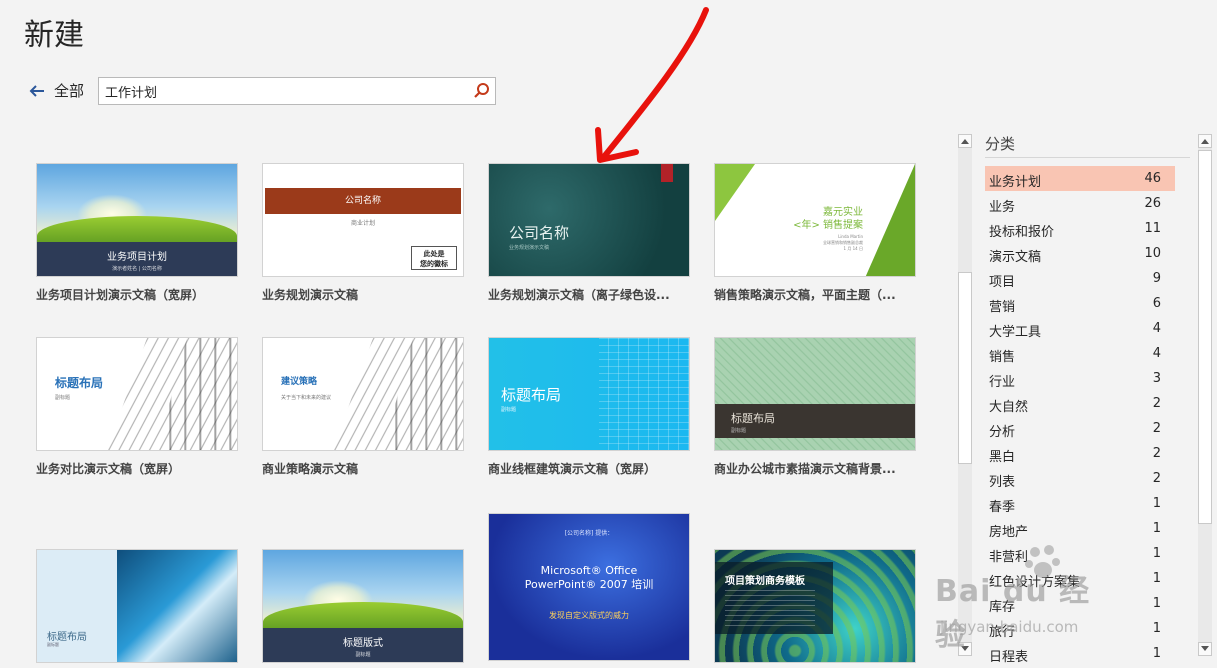 This screenshot has width=1217, height=668. I want to click on thumb-title: 标题版式, so click(363, 643).